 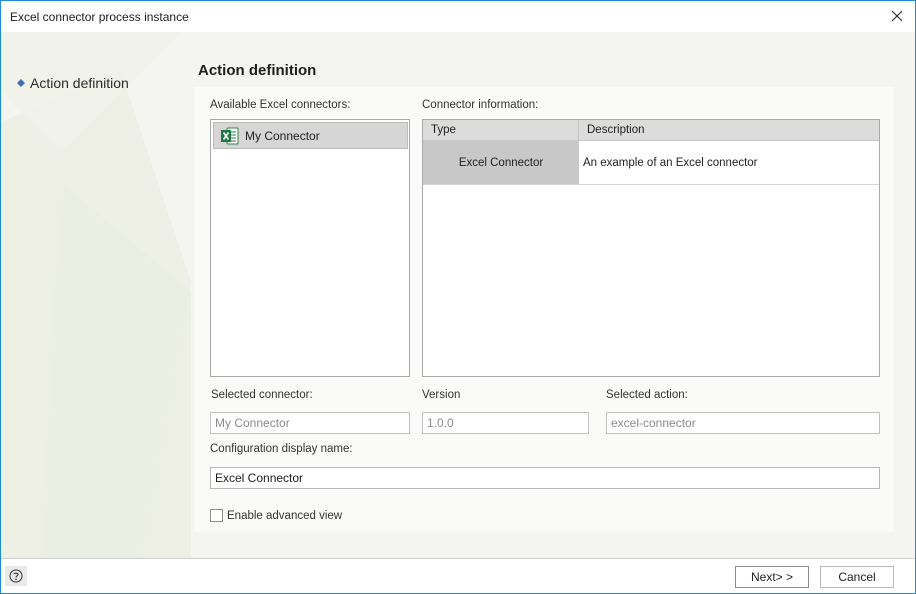 What do you see at coordinates (79, 83) in the screenshot?
I see `nav-step-label: Action definition` at bounding box center [79, 83].